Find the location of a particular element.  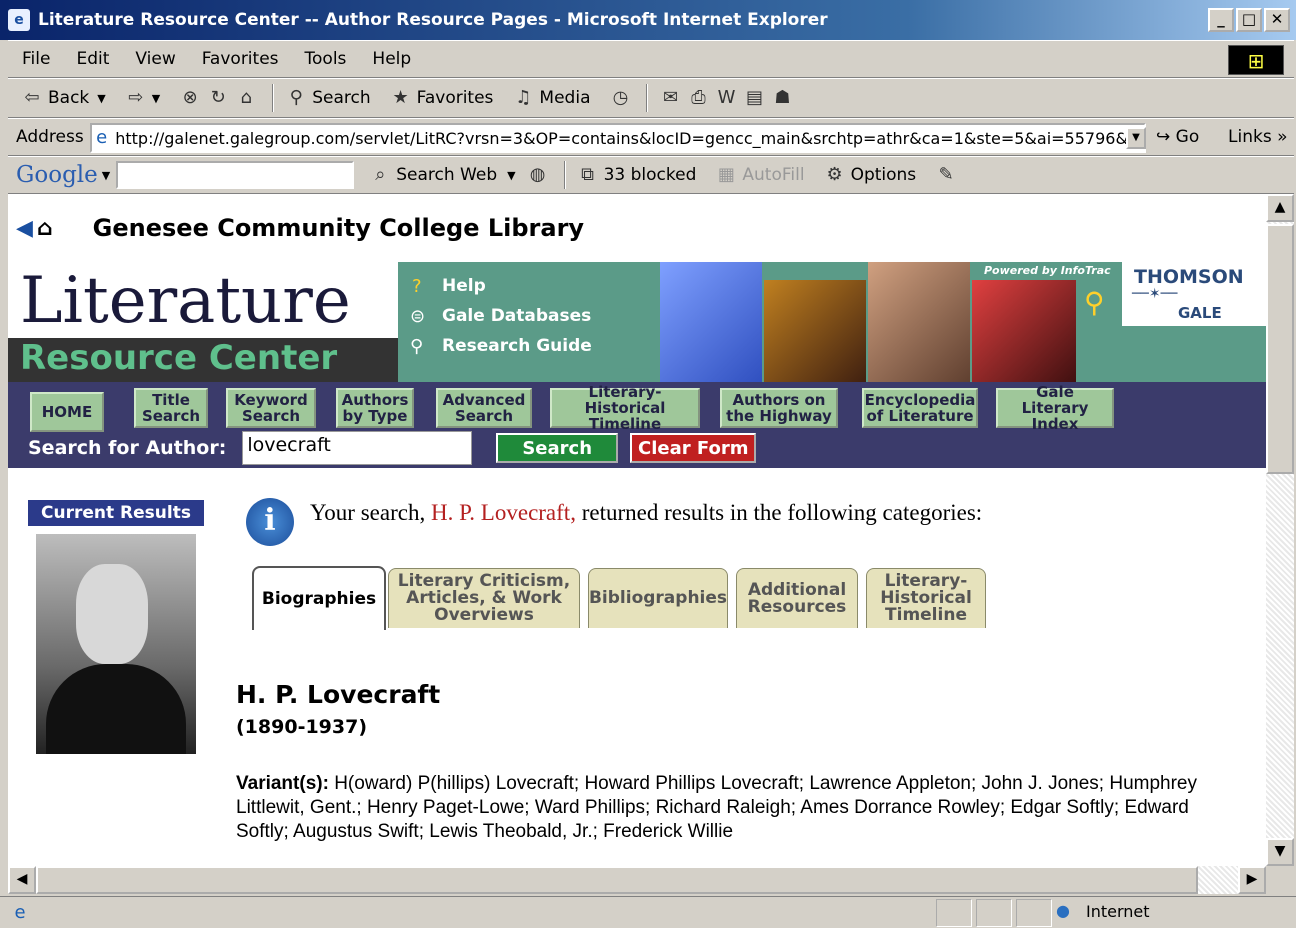

search-button: ⚲ Search is located at coordinates (327, 98).